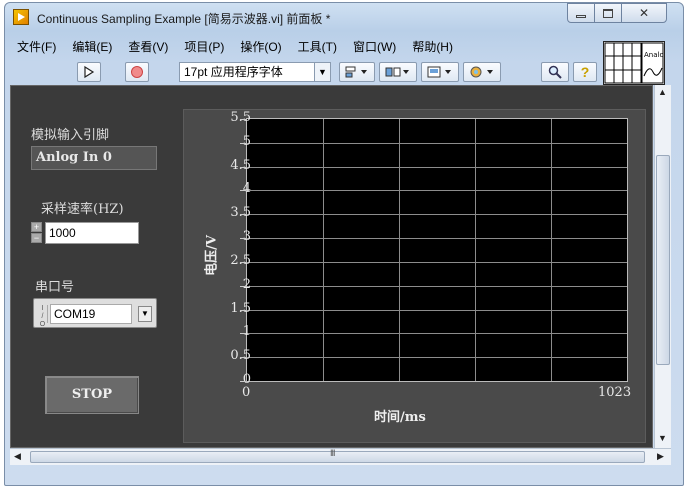  Describe the element at coordinates (36, 227) in the screenshot. I see `increment-arrow-icon: +` at that location.